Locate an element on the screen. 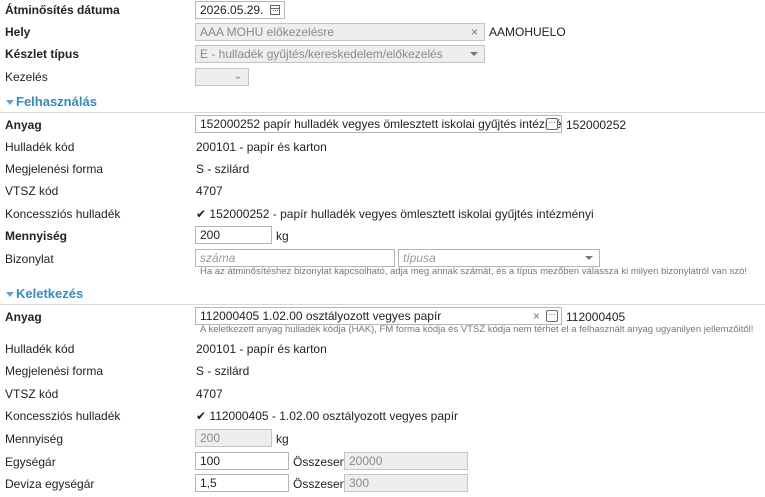 The image size is (765, 497). calendar-icon is located at coordinates (275, 10).